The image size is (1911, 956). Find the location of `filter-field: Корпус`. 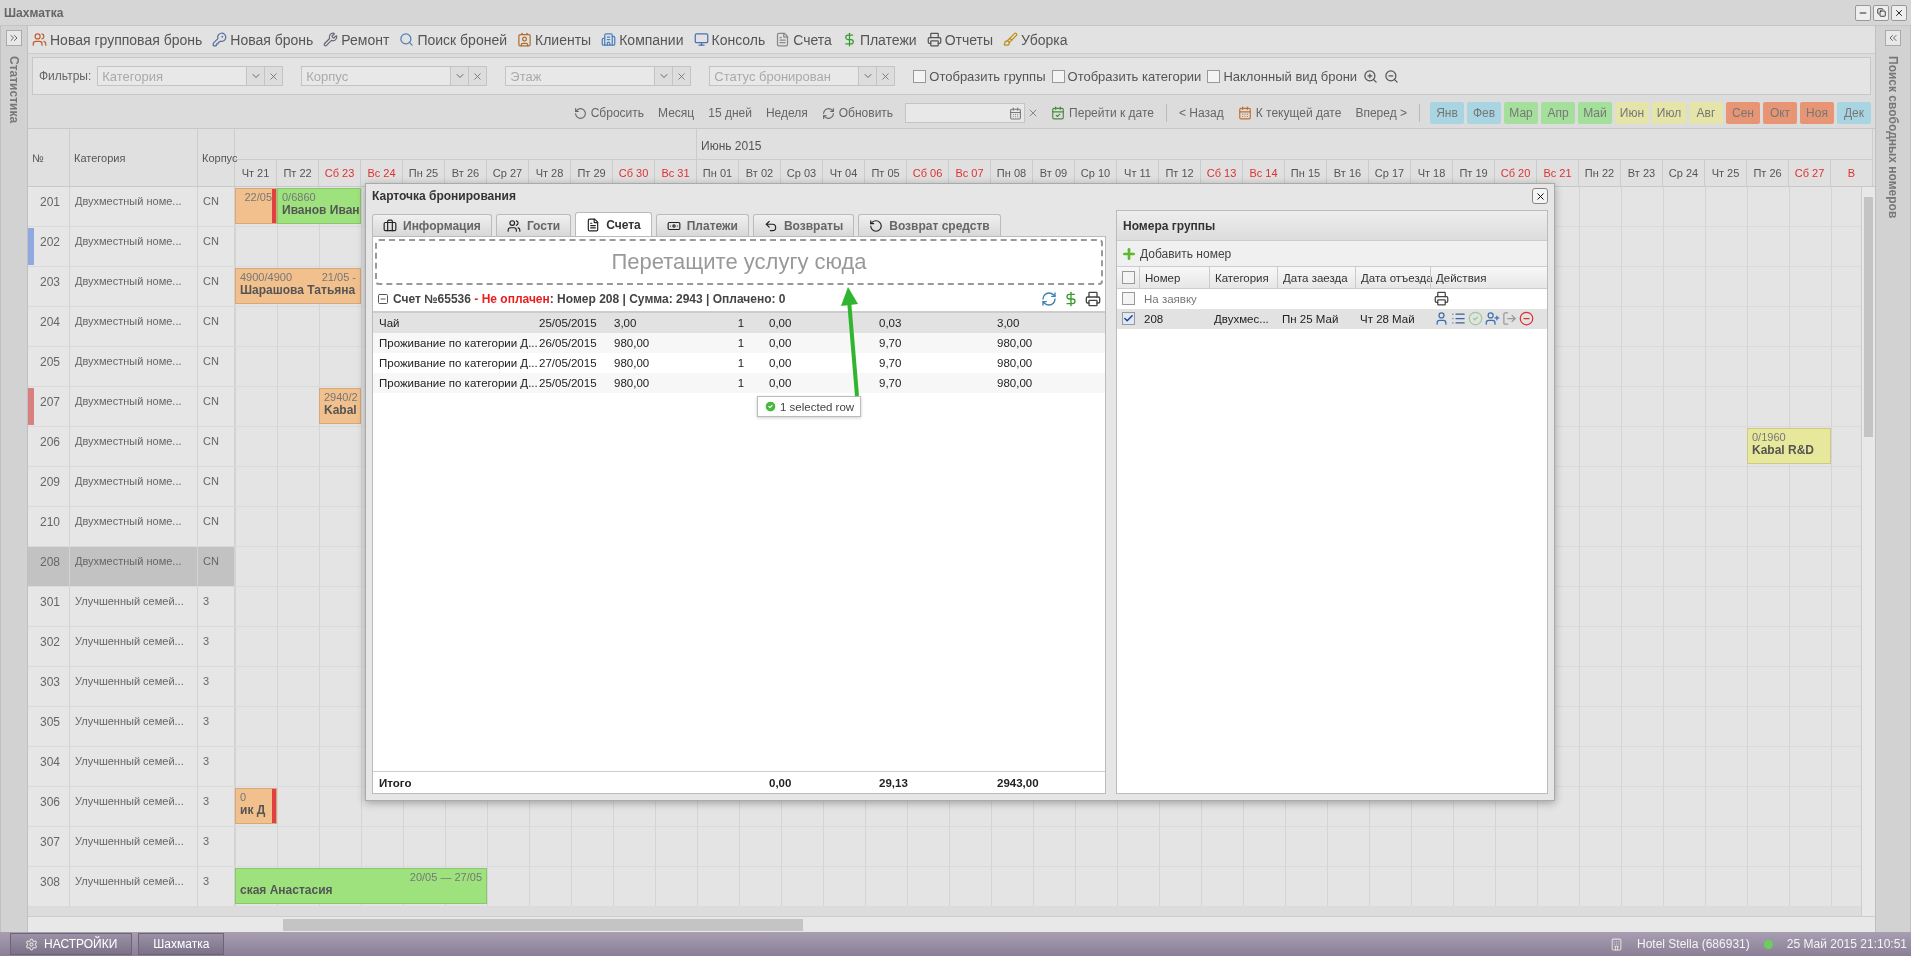

filter-field: Корпус is located at coordinates (376, 76).